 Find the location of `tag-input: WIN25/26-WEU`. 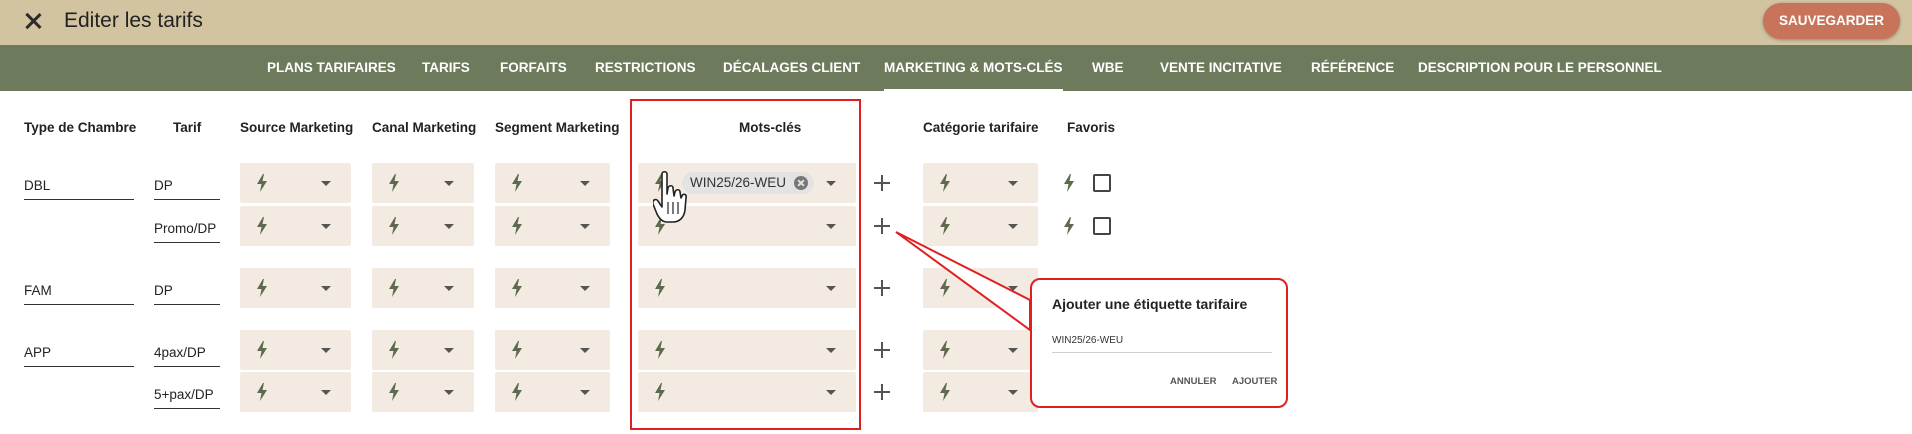

tag-input: WIN25/26-WEU is located at coordinates (1162, 342).